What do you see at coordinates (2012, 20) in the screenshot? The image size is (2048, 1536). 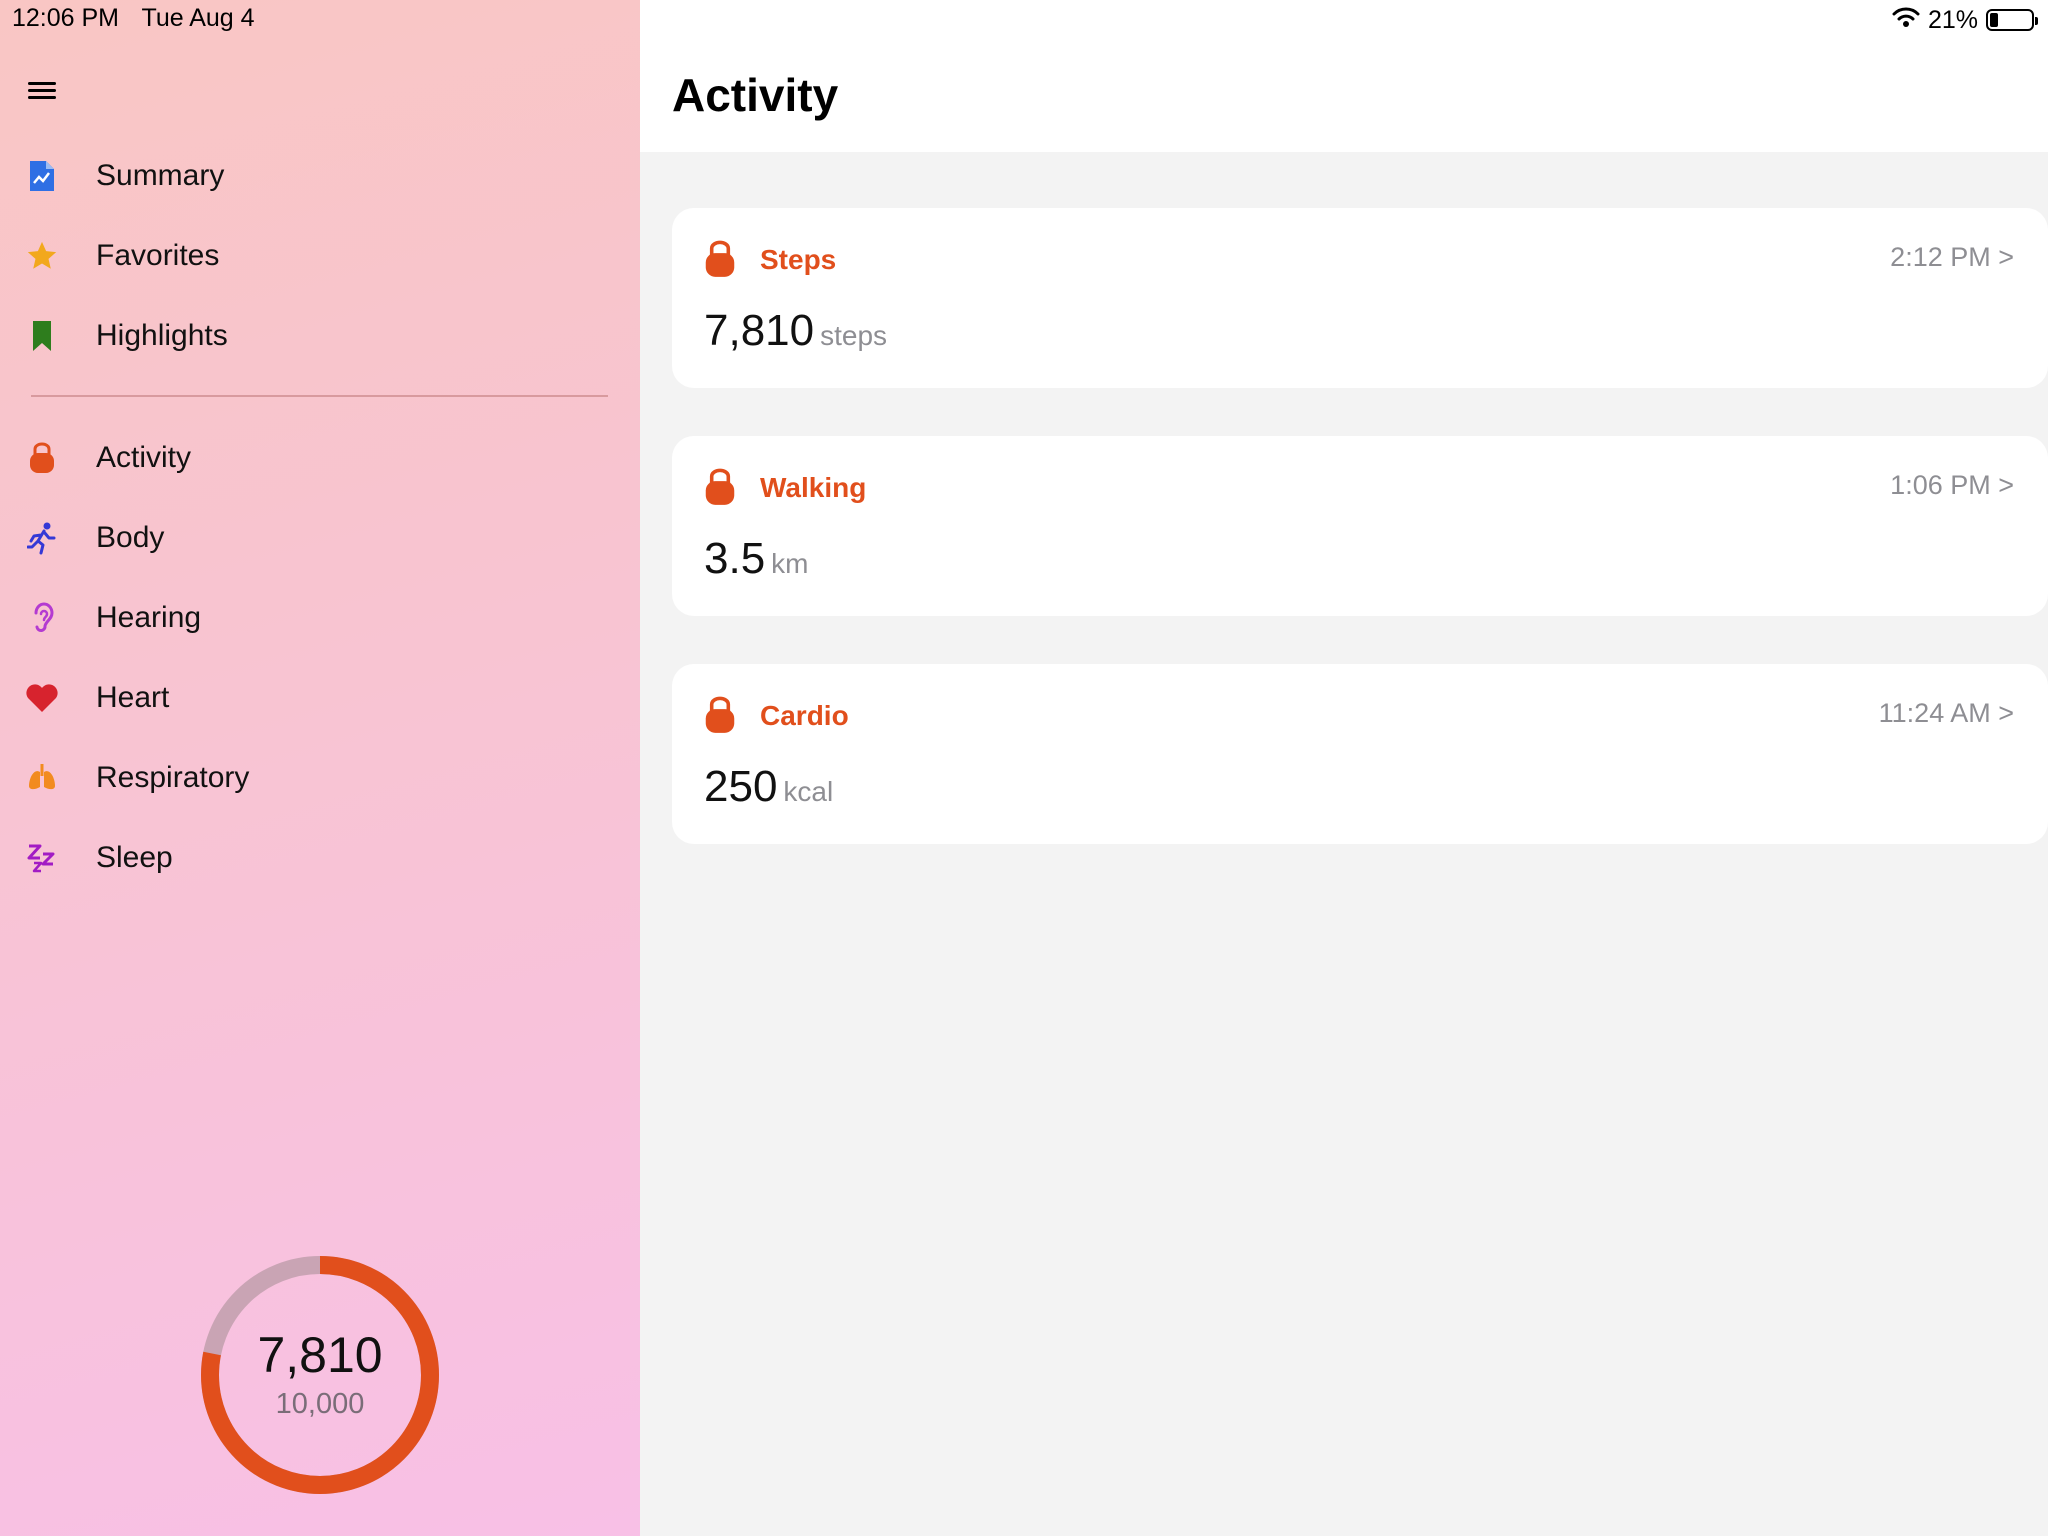 I see `battery-icon` at bounding box center [2012, 20].